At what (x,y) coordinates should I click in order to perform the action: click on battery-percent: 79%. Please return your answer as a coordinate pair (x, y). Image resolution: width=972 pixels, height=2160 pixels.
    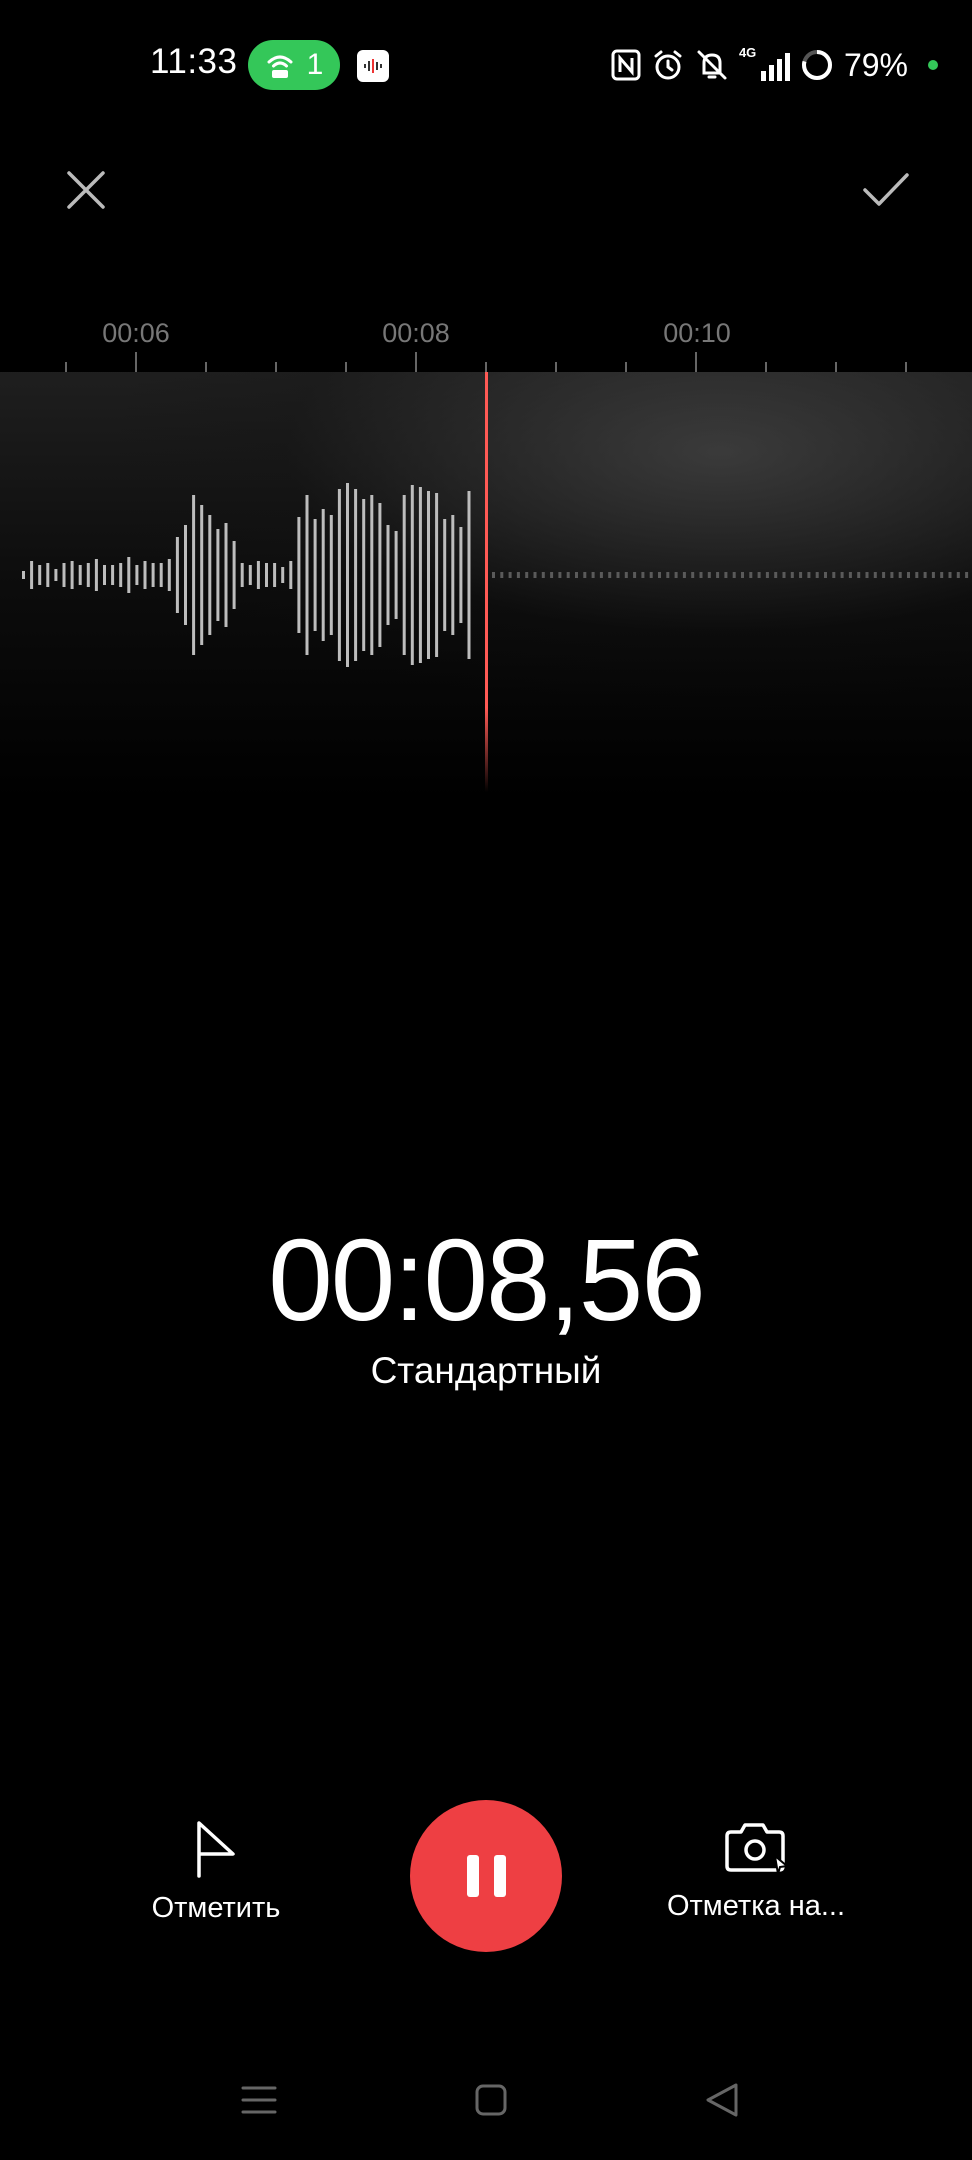
    Looking at the image, I should click on (875, 64).